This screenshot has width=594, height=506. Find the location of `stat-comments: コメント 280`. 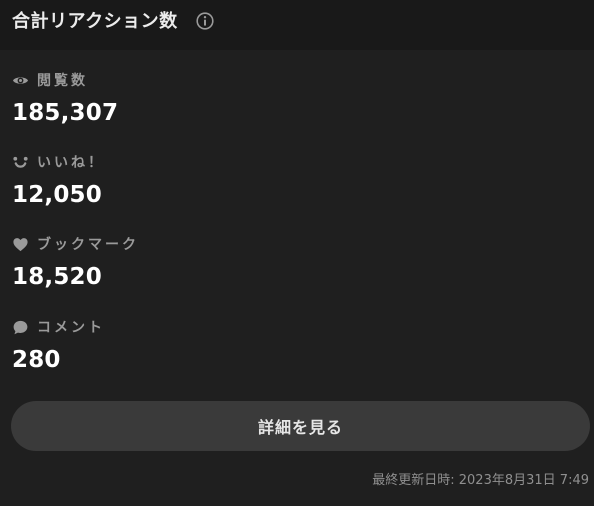

stat-comments: コメント 280 is located at coordinates (297, 345).